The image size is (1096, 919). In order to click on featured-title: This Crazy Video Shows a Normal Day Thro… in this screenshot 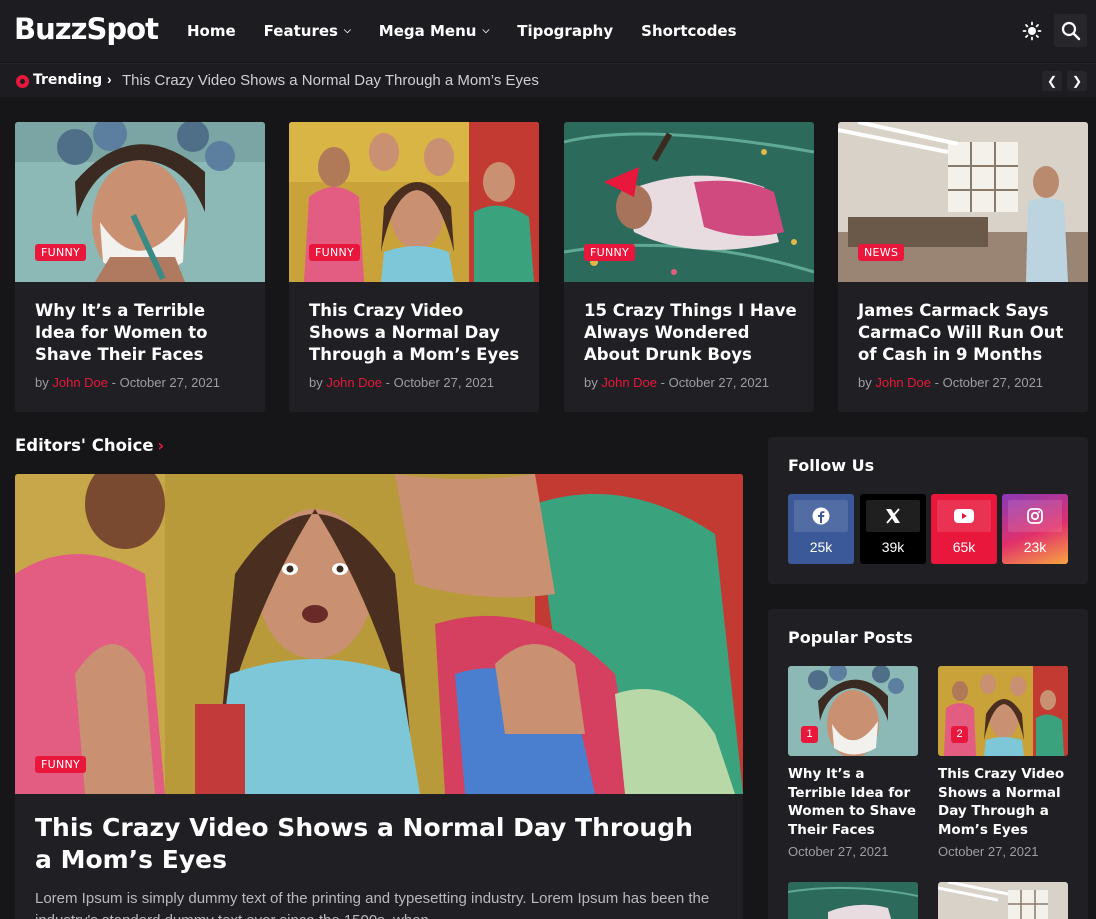, I will do `click(375, 844)`.